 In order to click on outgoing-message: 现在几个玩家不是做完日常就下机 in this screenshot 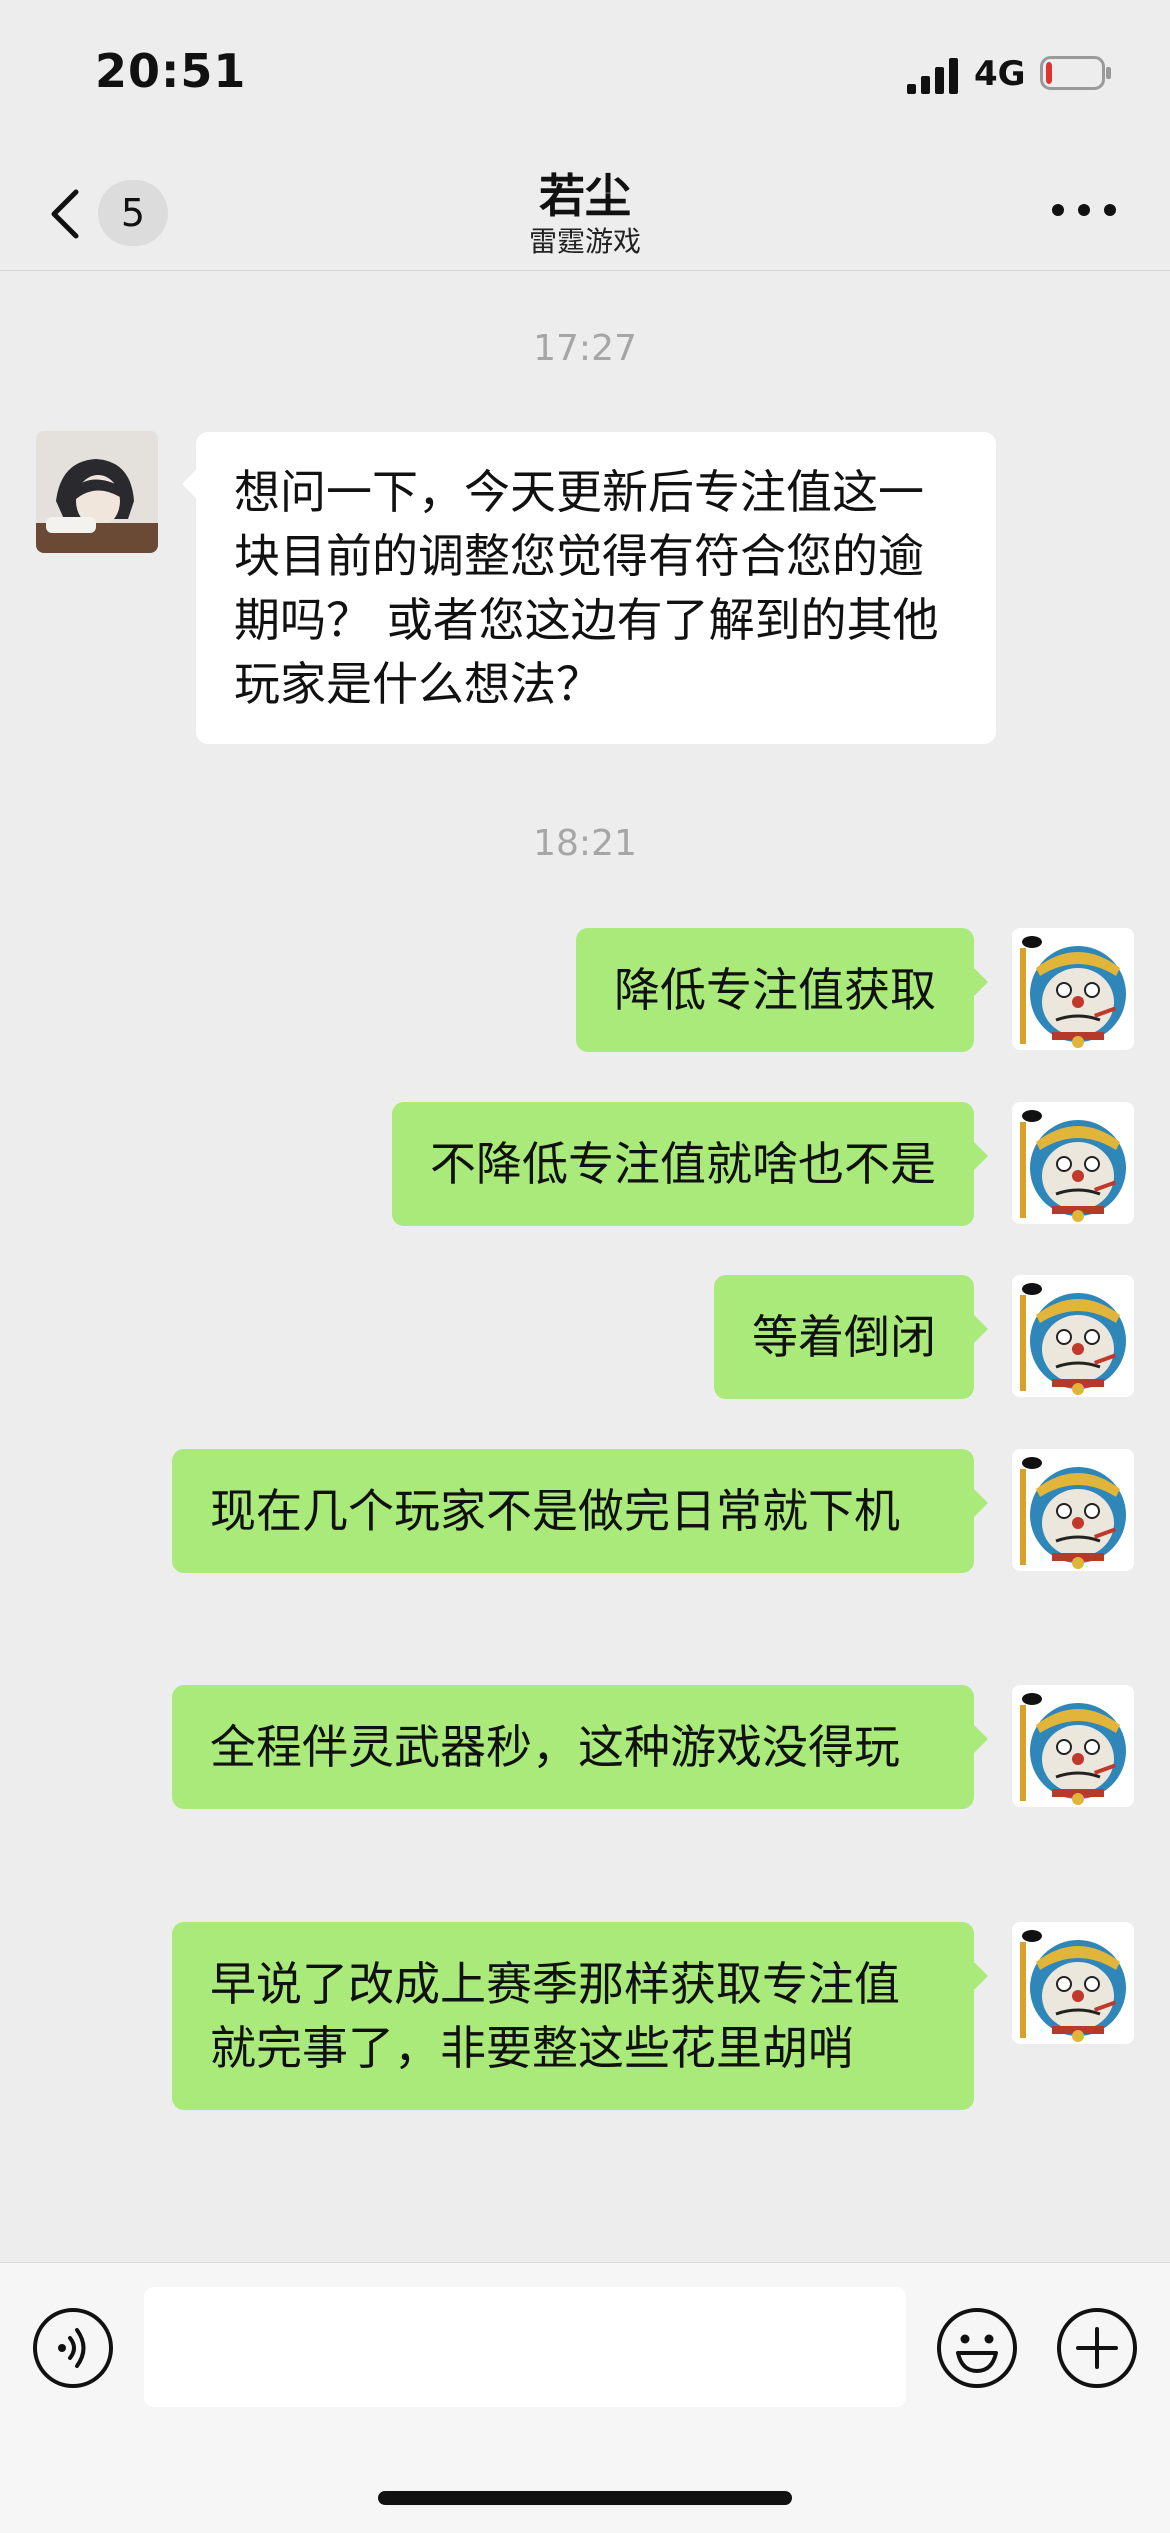, I will do `click(580, 1511)`.